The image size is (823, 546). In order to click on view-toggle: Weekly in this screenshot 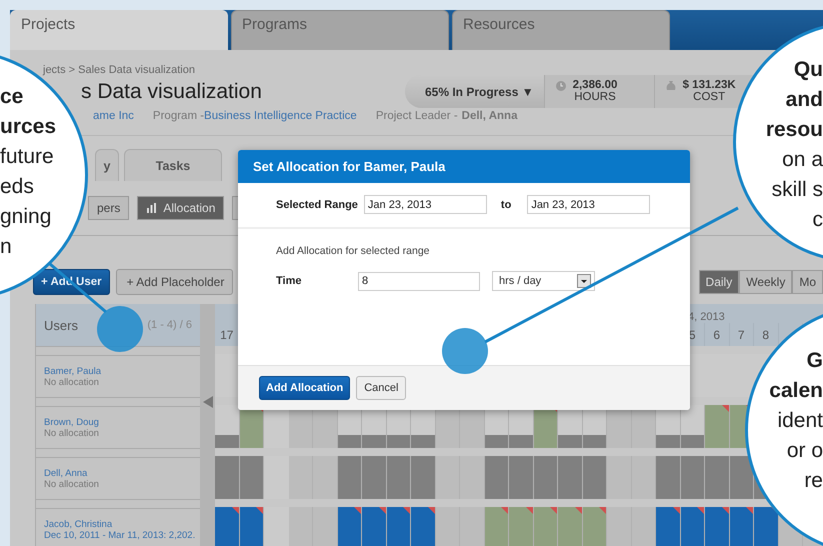, I will do `click(765, 282)`.